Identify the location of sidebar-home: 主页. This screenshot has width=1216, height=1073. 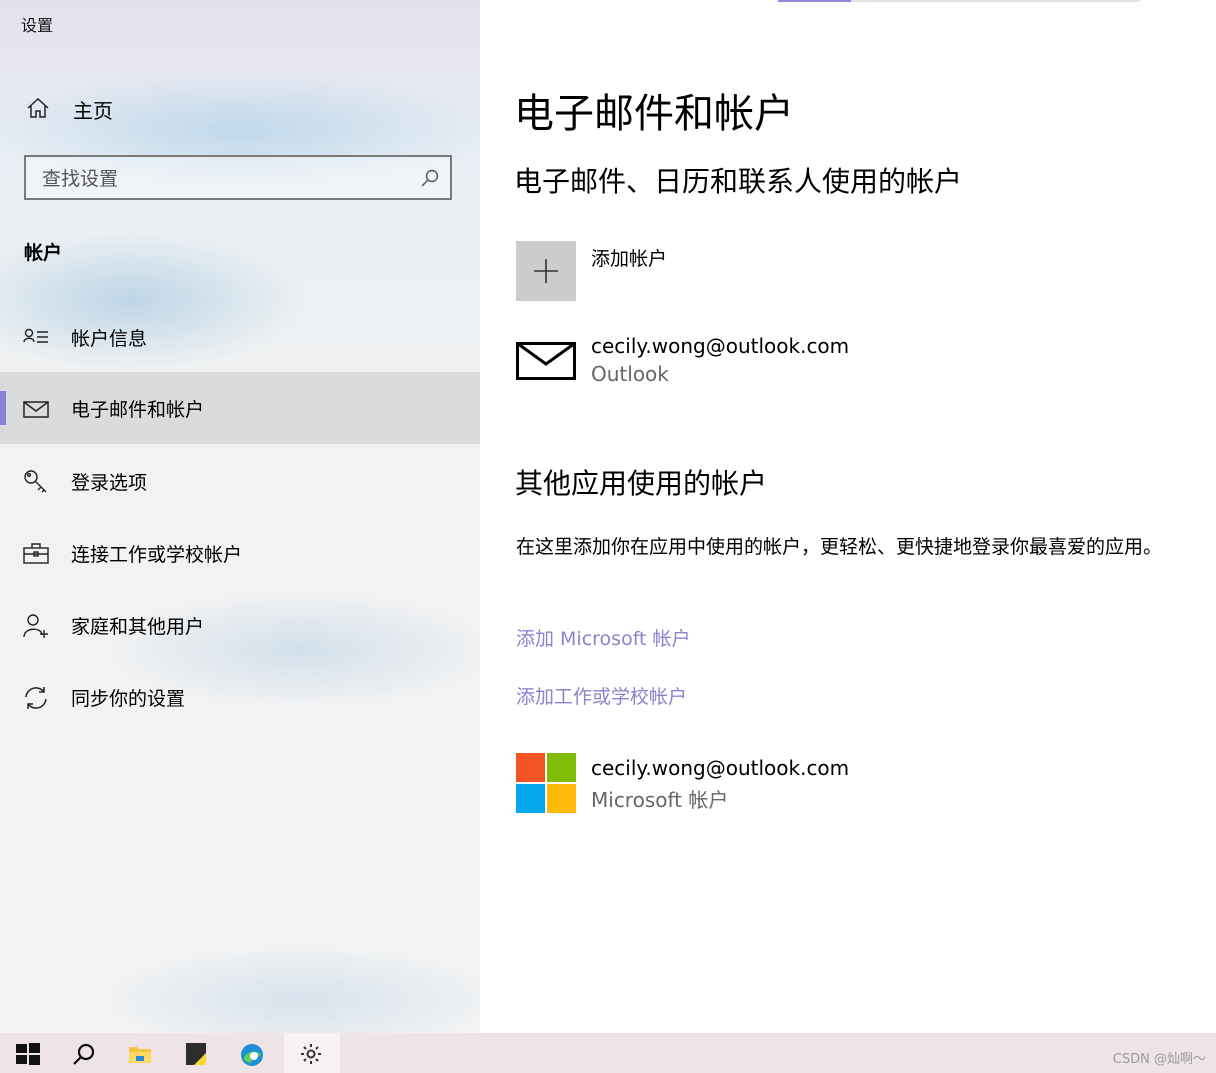
(240, 108).